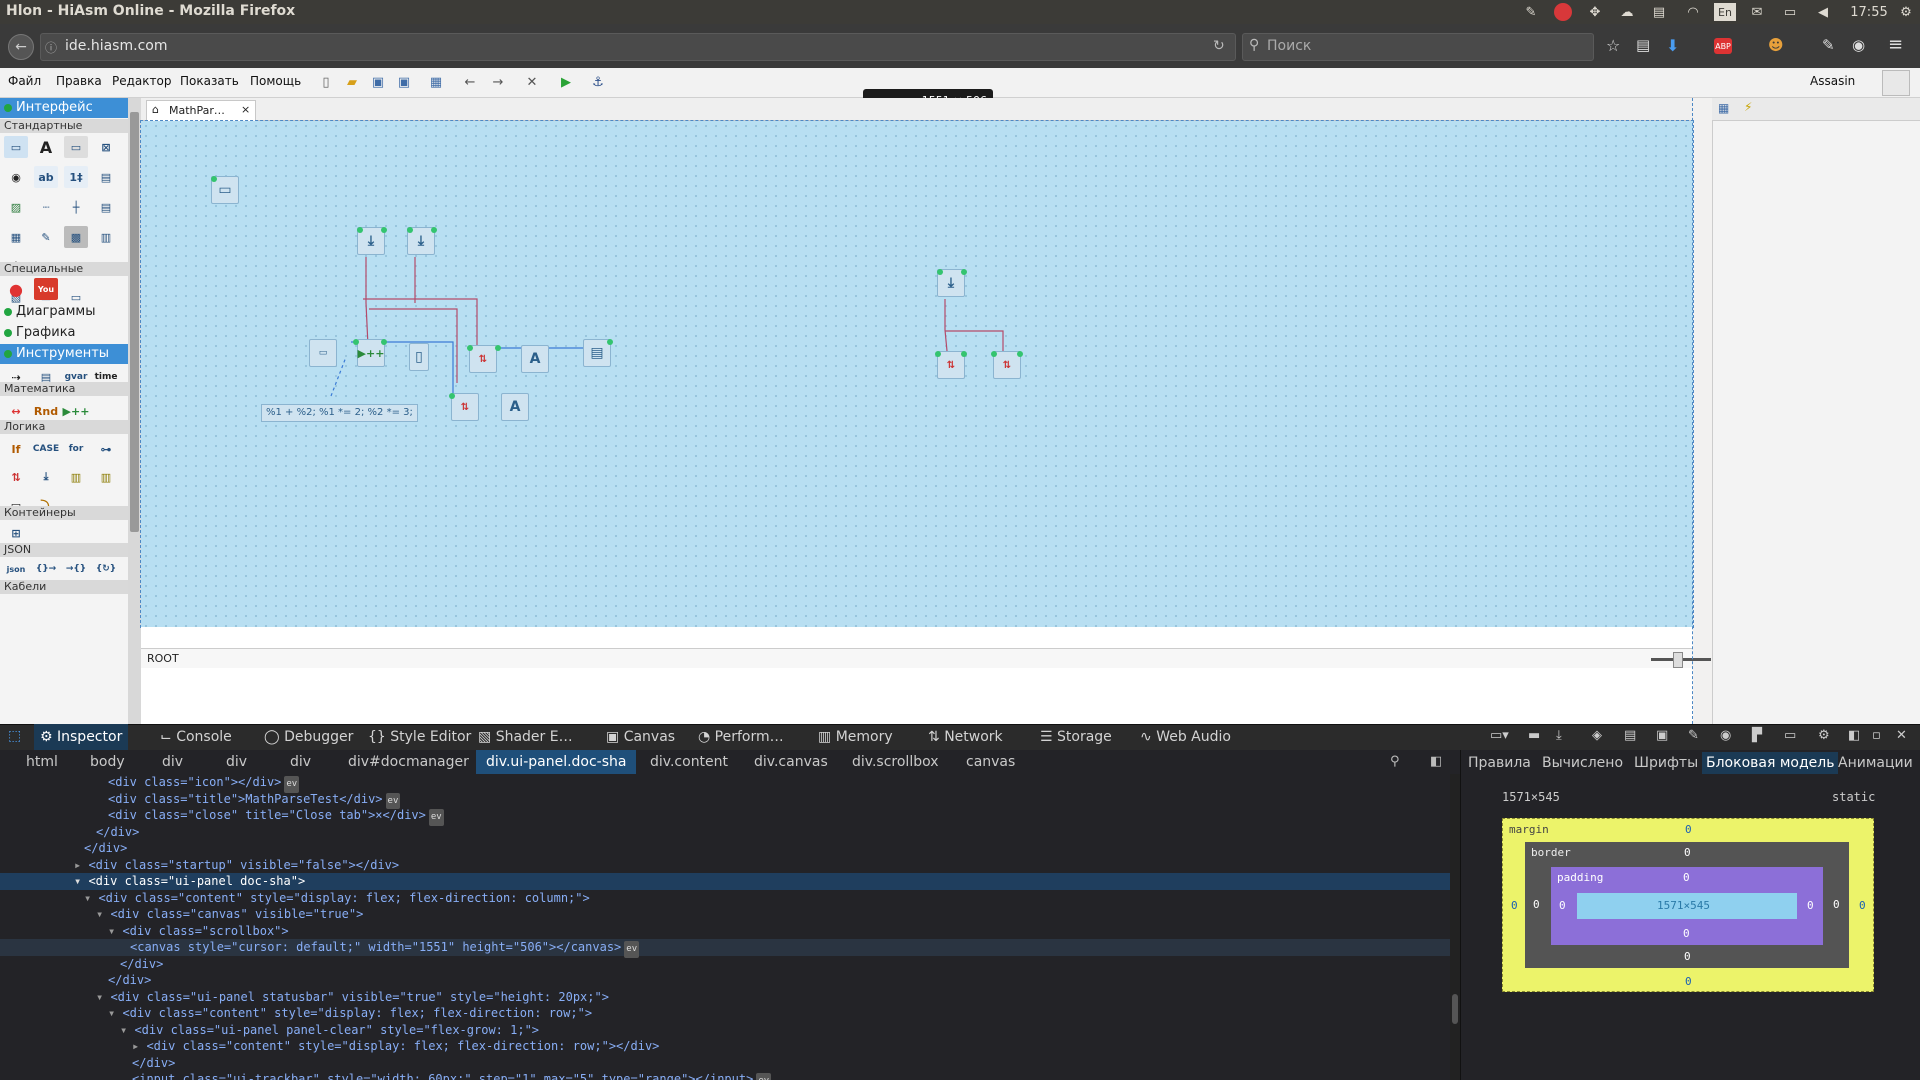  What do you see at coordinates (1895, 44) in the screenshot?
I see `hamburger-menu-icon: ≡` at bounding box center [1895, 44].